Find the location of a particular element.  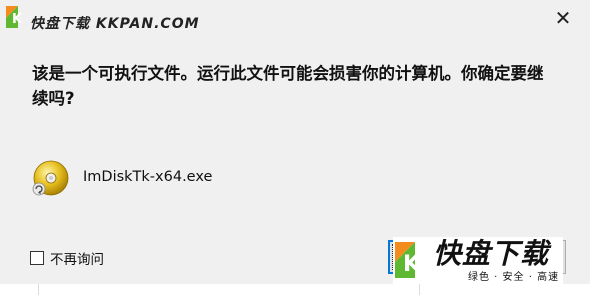

background-strip is located at coordinates (295, 289).